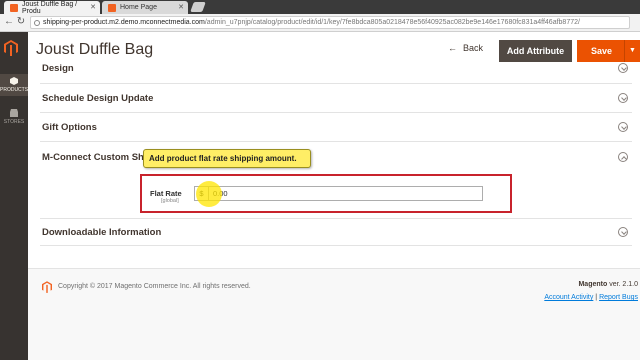 The image size is (640, 360). I want to click on section-schedule-design-update: Schedule Design Update, so click(336, 98).